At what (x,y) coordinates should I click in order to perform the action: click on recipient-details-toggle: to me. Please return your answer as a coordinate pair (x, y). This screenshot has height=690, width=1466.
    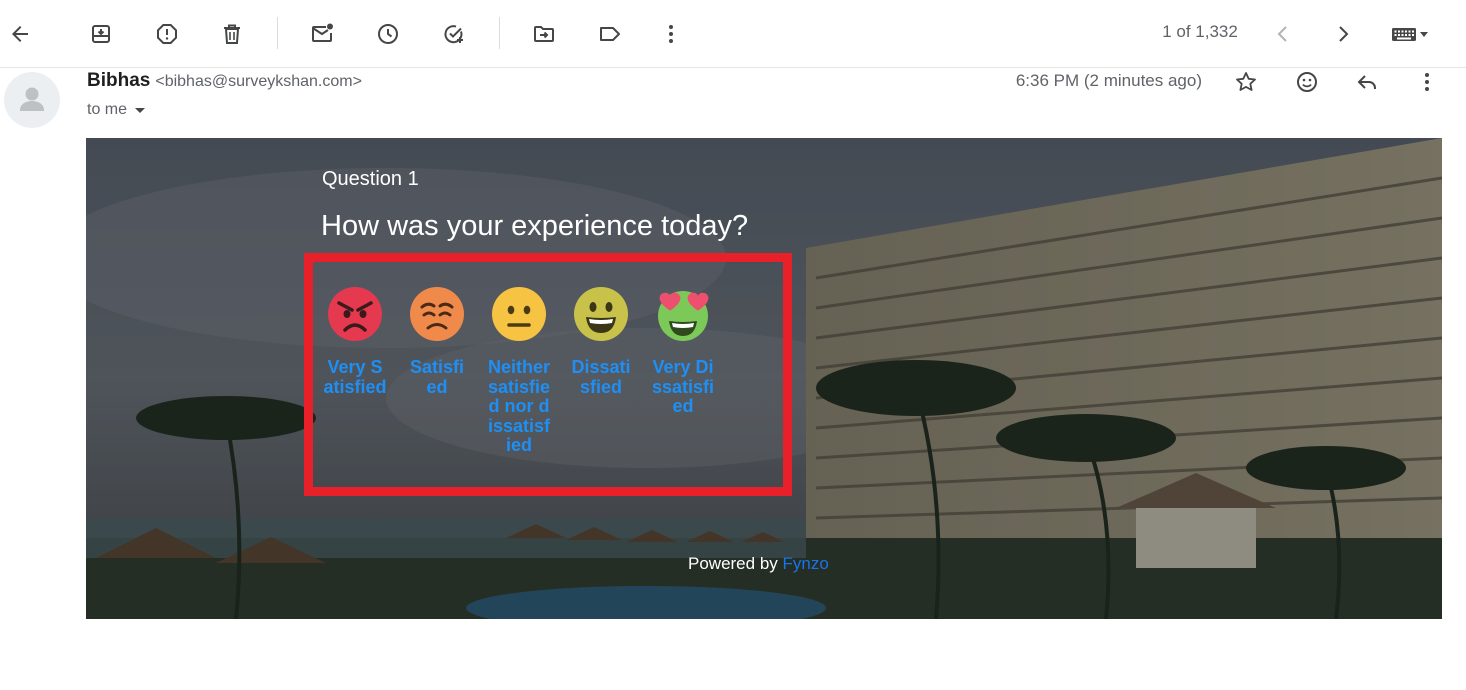
    Looking at the image, I should click on (117, 110).